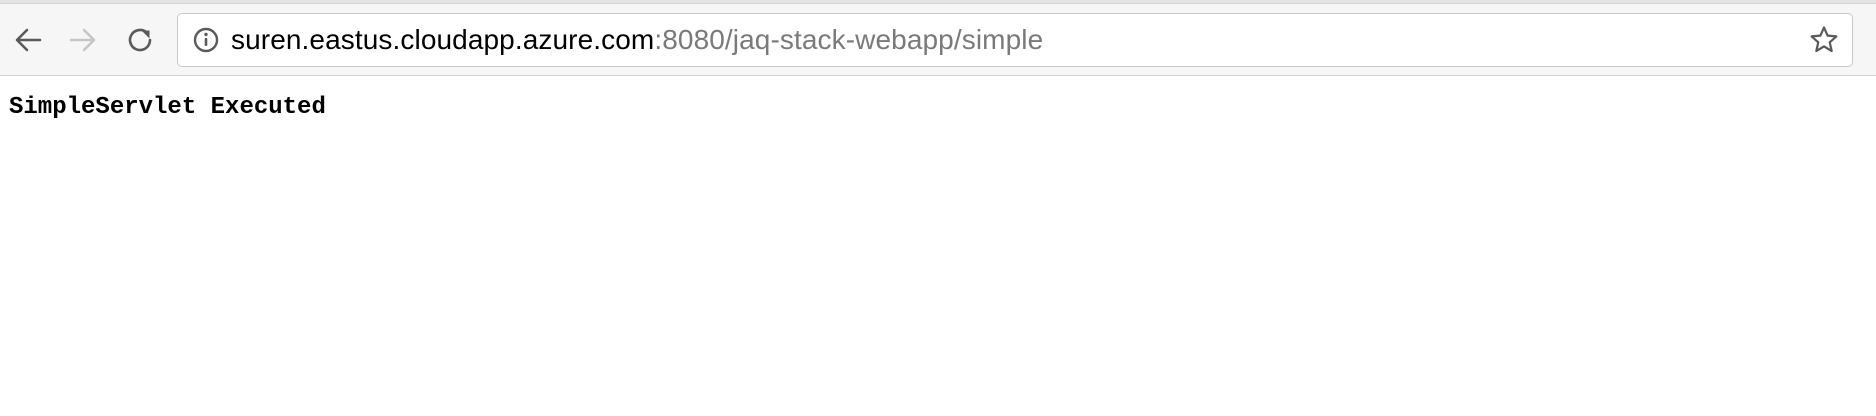 This screenshot has width=1876, height=416. What do you see at coordinates (167, 107) in the screenshot?
I see `servlet-output-text: SimpleServlet Executed` at bounding box center [167, 107].